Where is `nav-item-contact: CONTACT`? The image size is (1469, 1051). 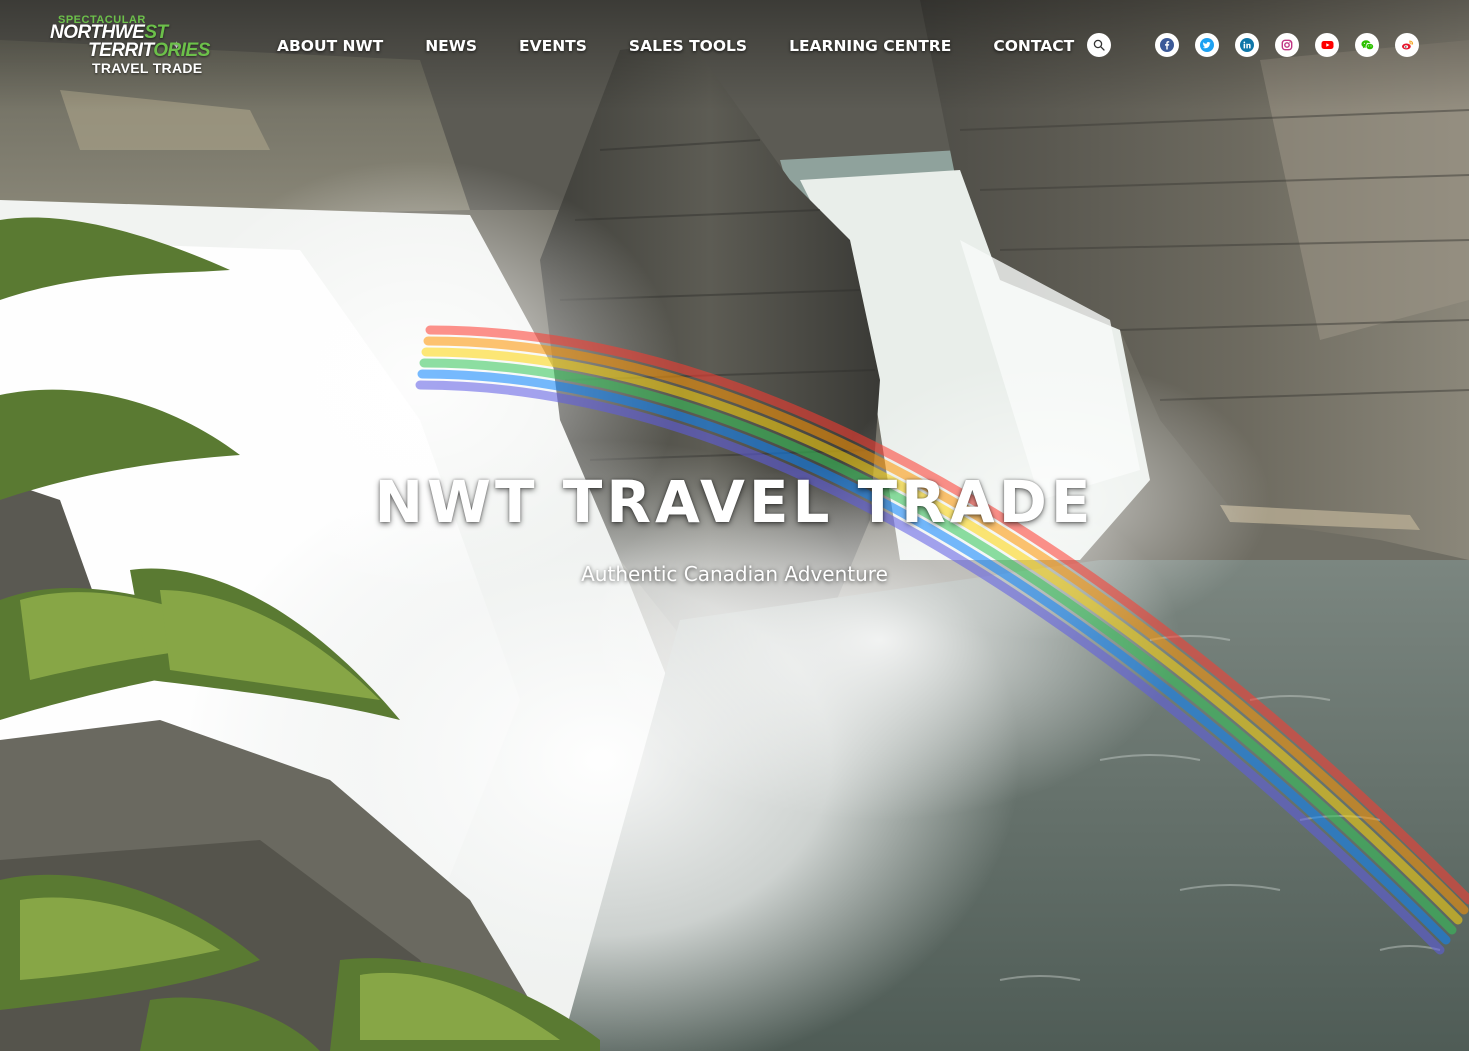 nav-item-contact: CONTACT is located at coordinates (1033, 46).